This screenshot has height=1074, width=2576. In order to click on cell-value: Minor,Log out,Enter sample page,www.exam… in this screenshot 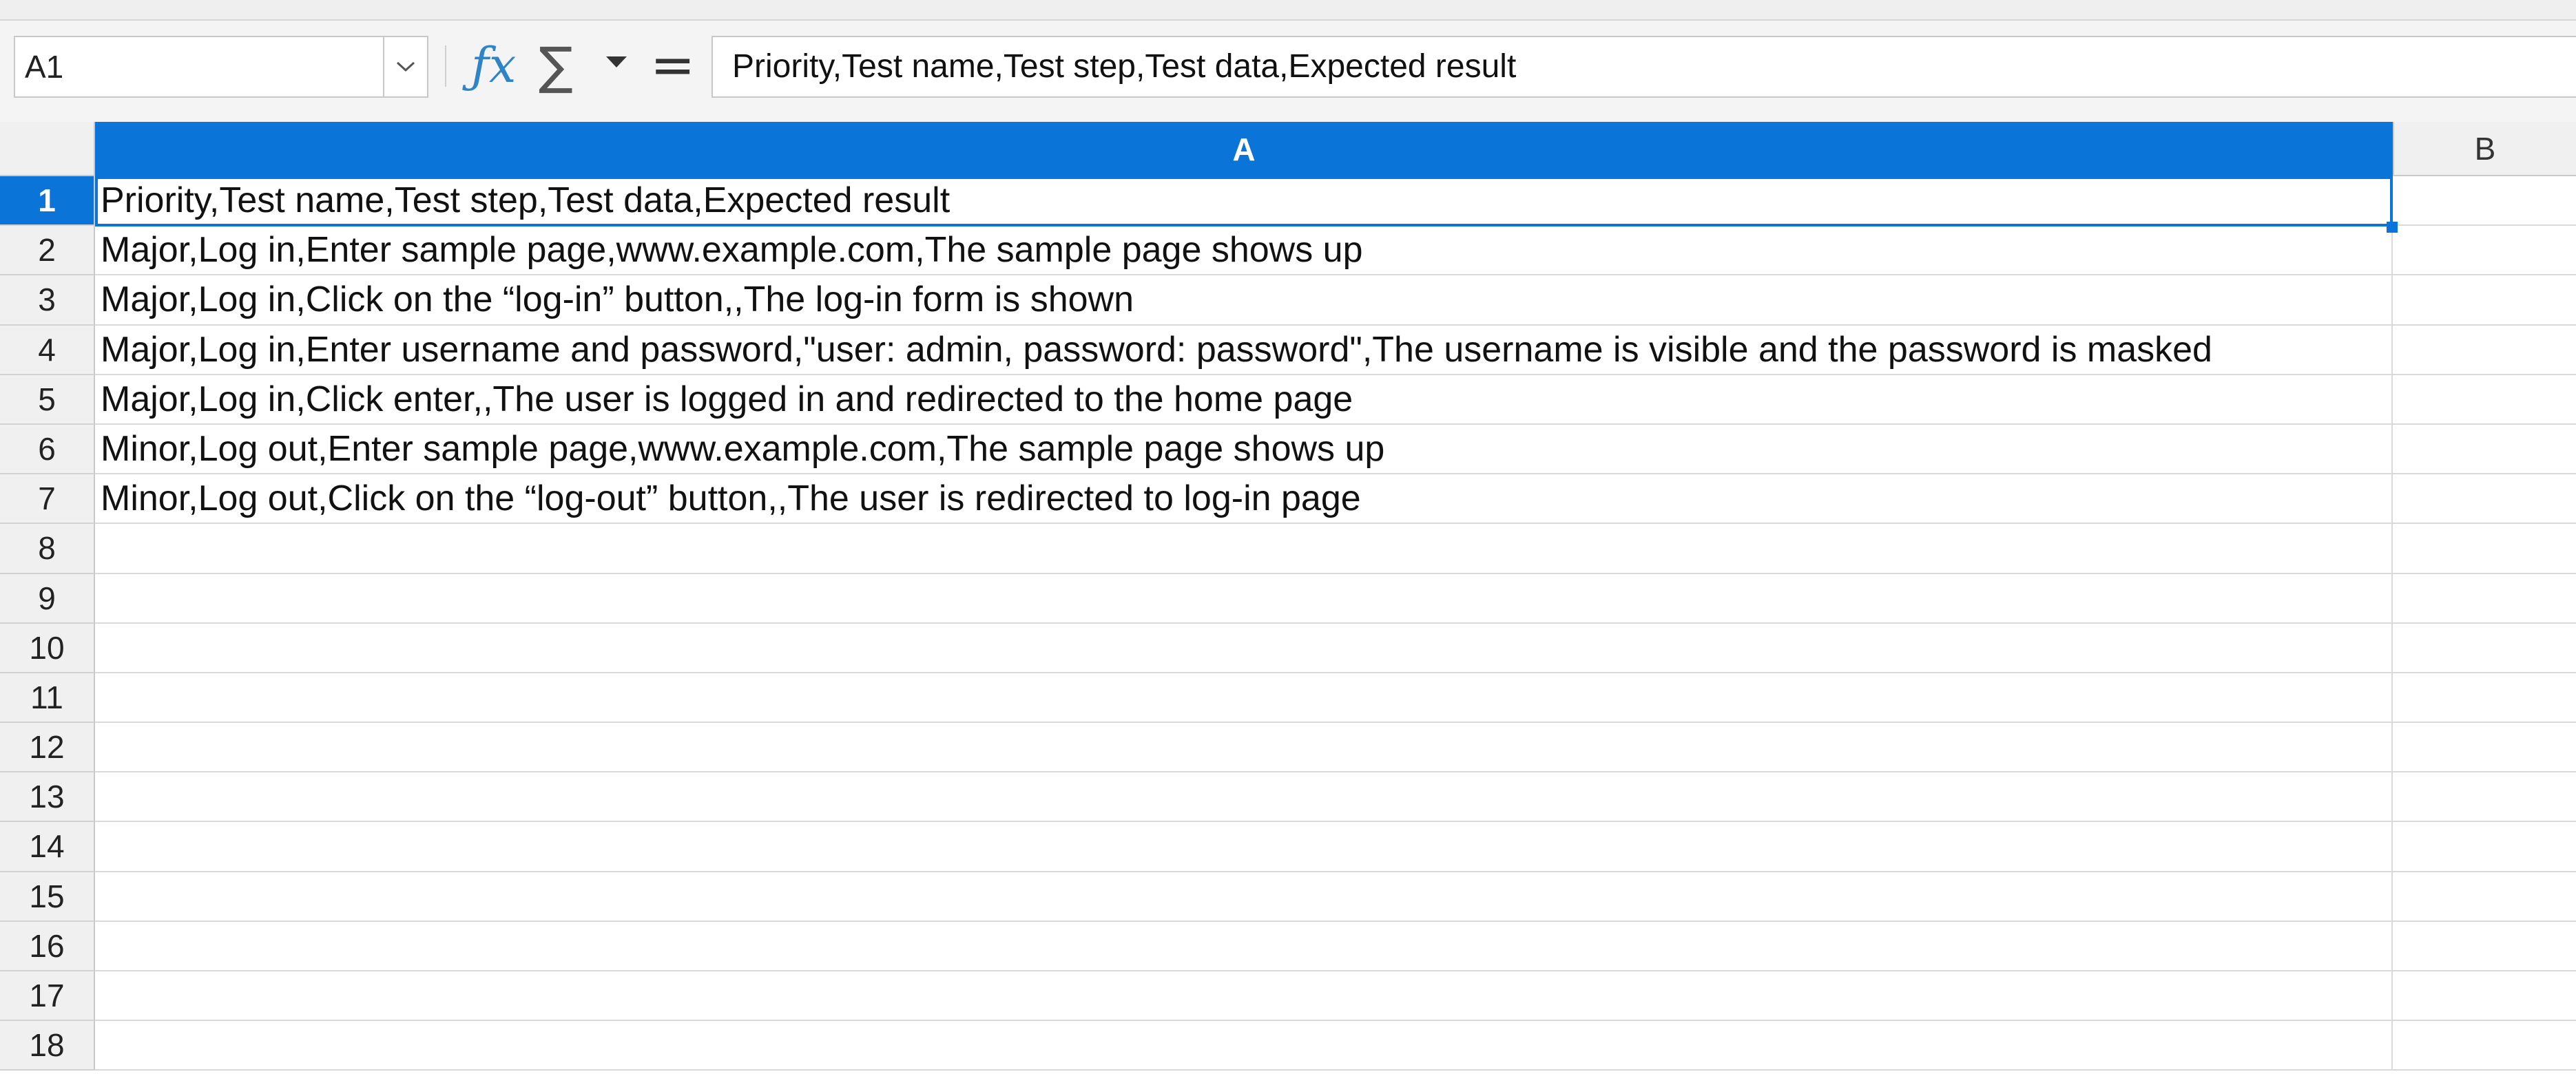, I will do `click(743, 448)`.